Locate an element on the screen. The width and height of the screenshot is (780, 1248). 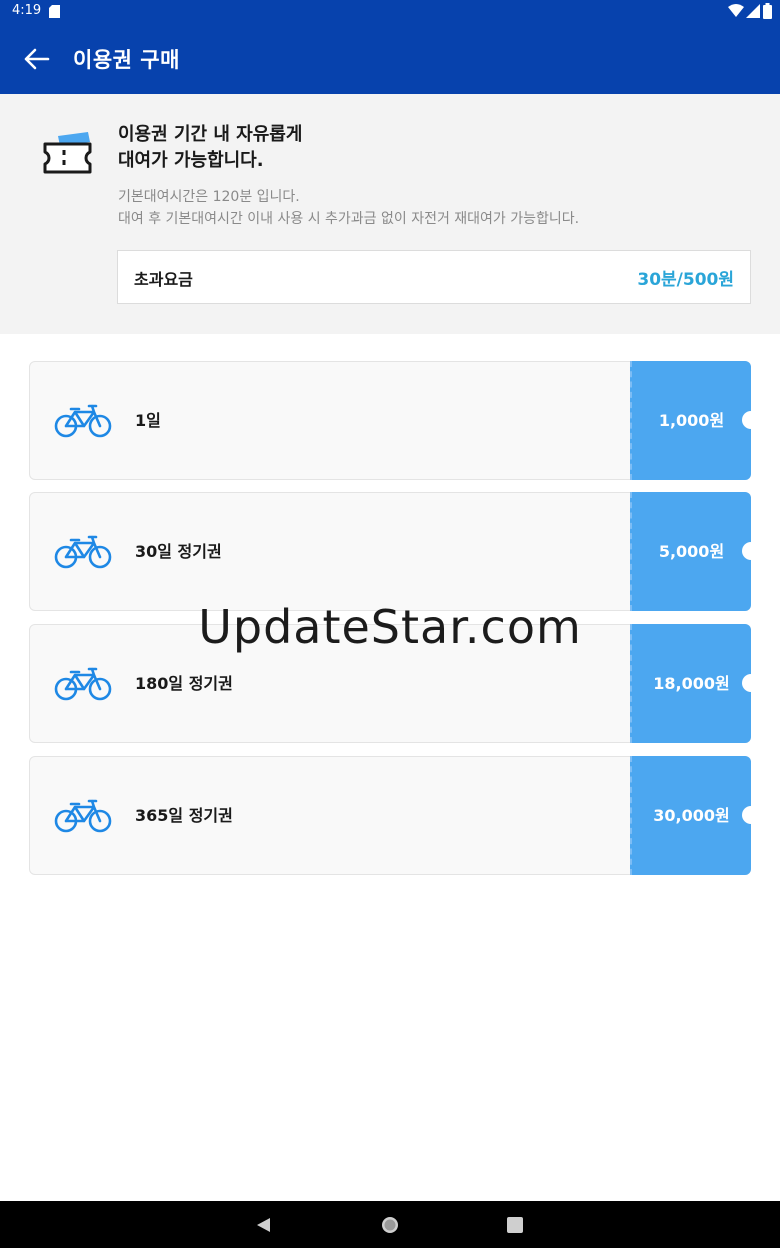
info-desc-line1: 기본대여시간은 120분 입니다. is located at coordinates (209, 197).